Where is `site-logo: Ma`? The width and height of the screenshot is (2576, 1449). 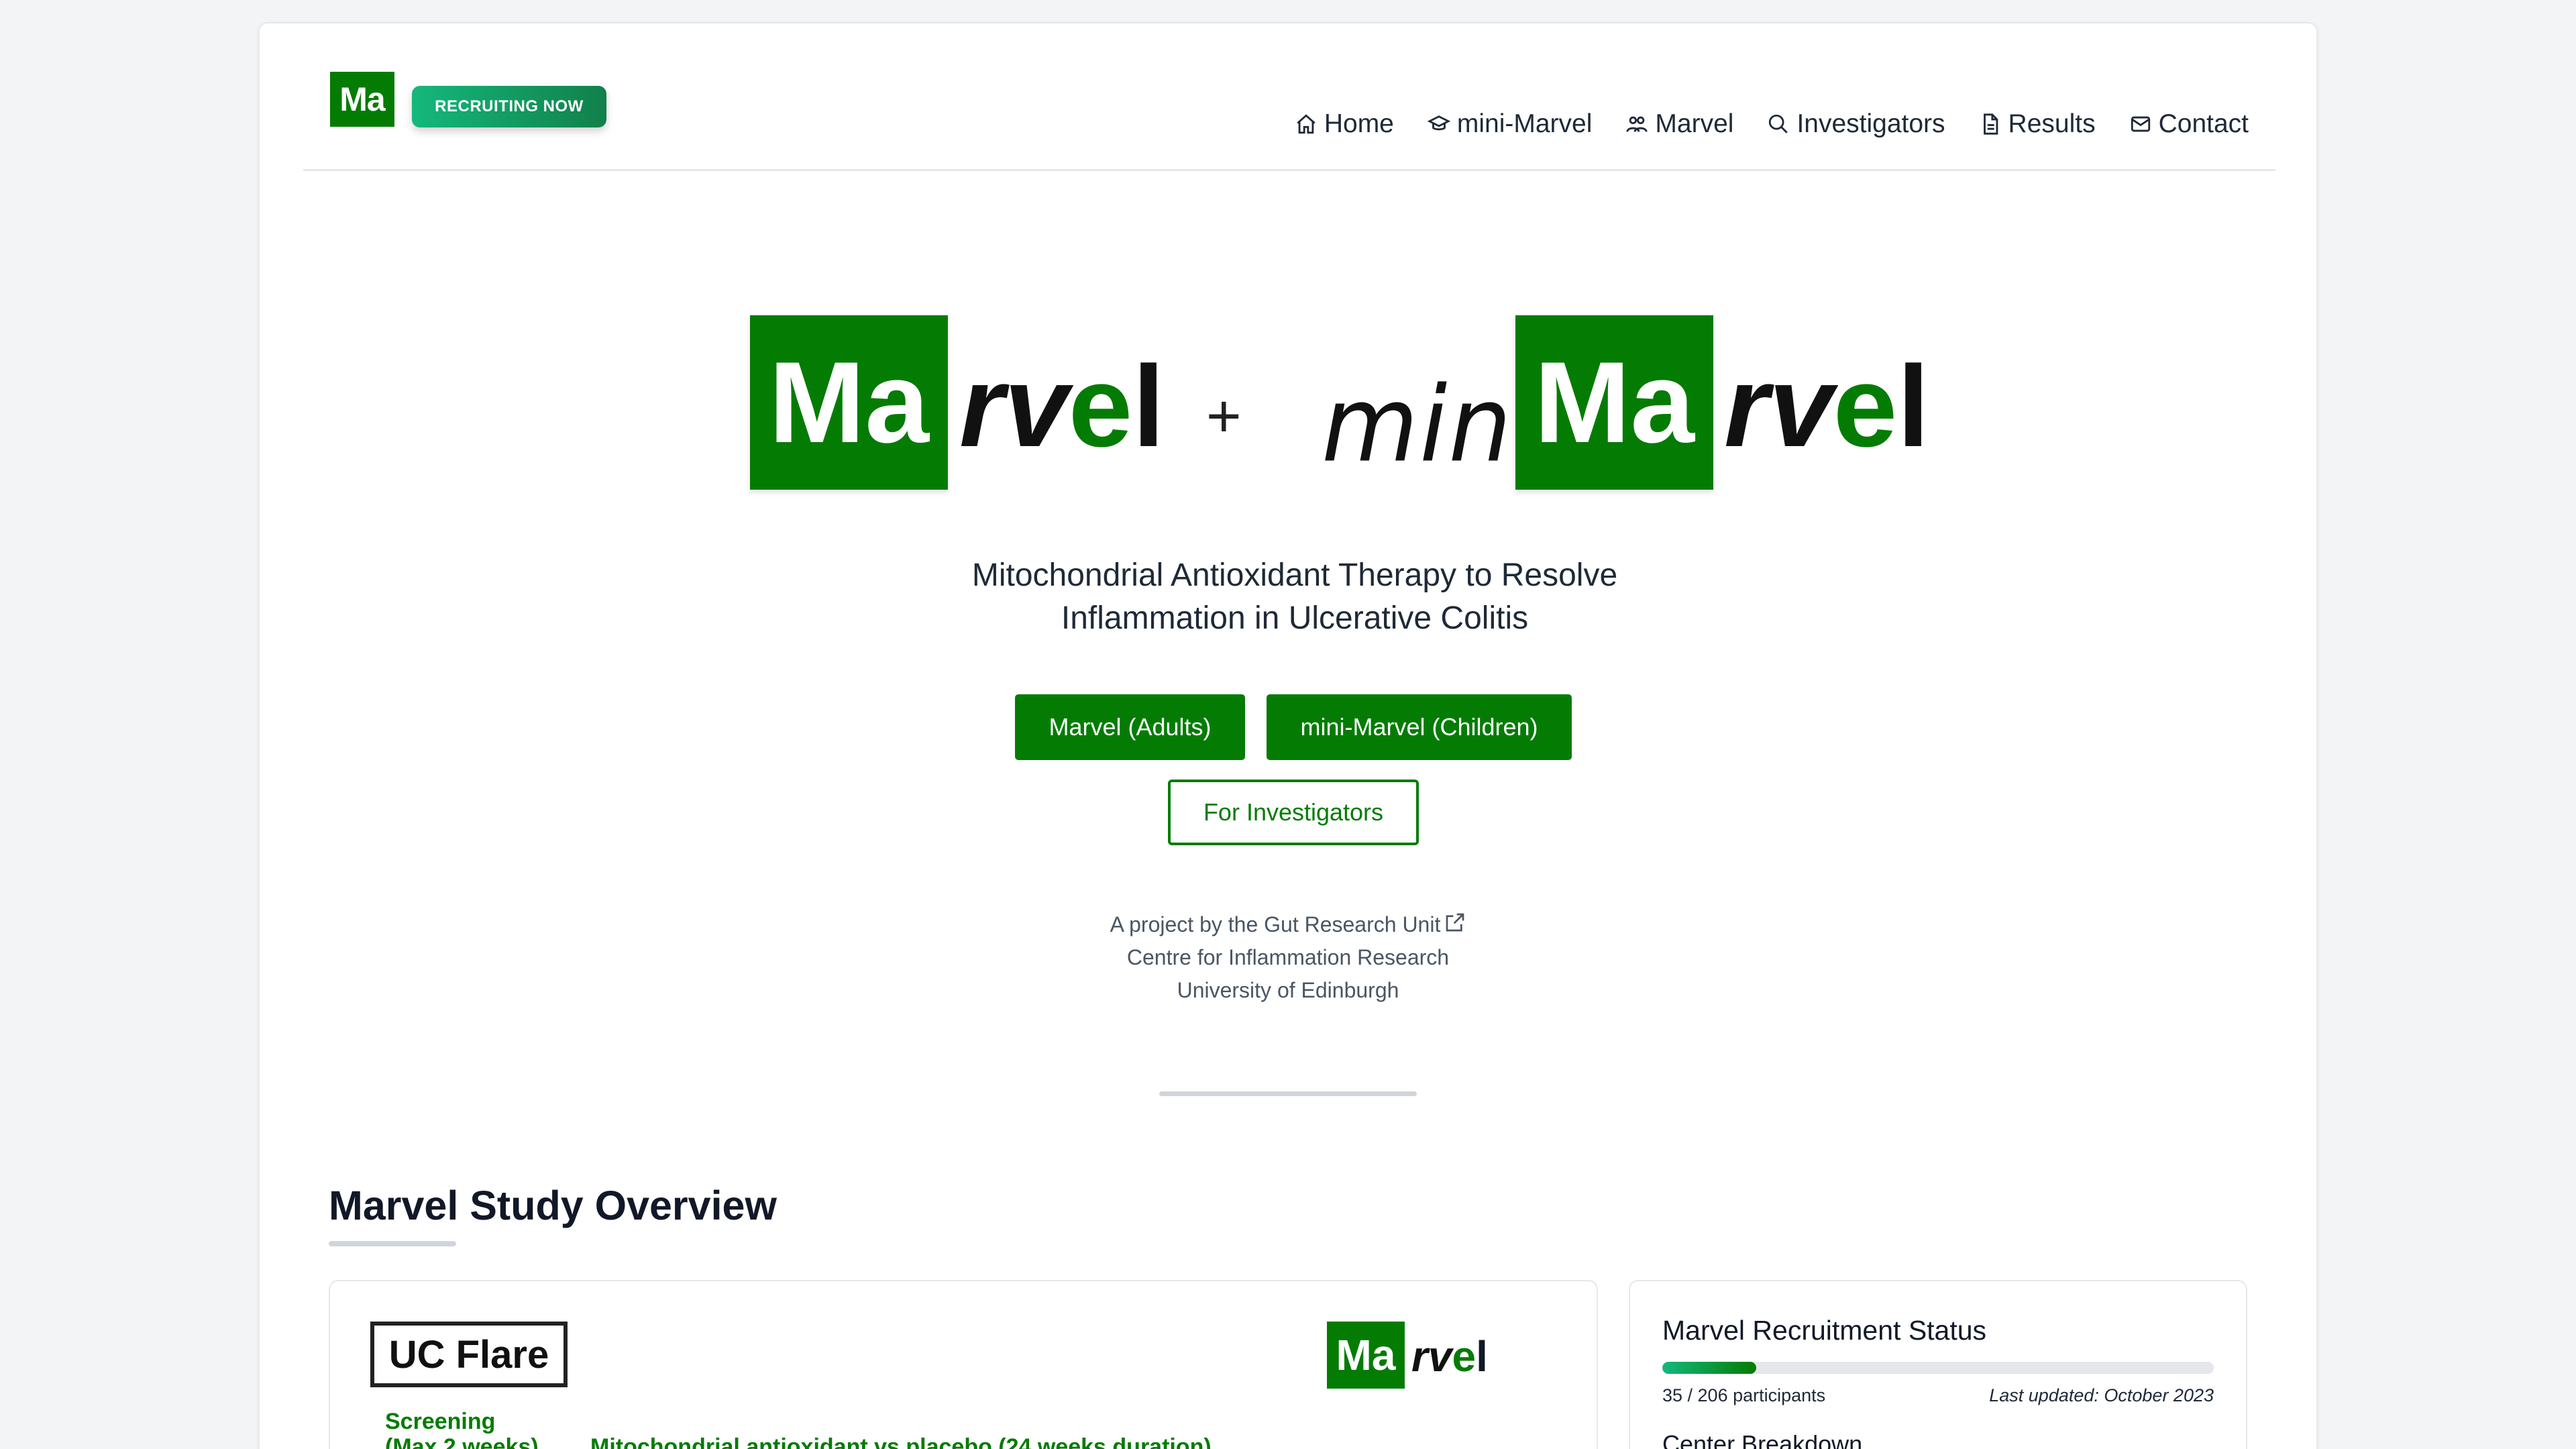
site-logo: Ma is located at coordinates (362, 99).